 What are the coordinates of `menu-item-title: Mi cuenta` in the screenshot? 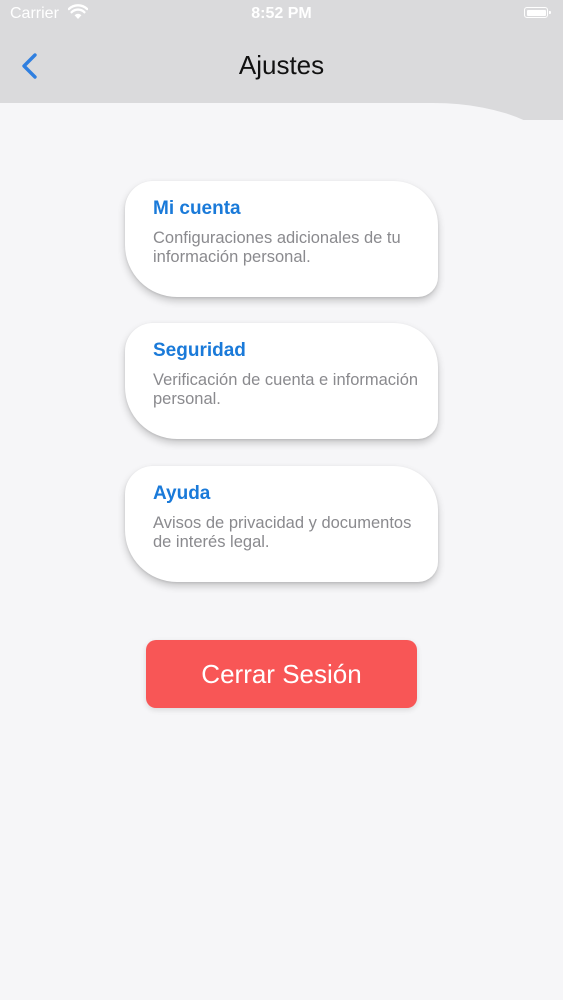 It's located at (197, 208).